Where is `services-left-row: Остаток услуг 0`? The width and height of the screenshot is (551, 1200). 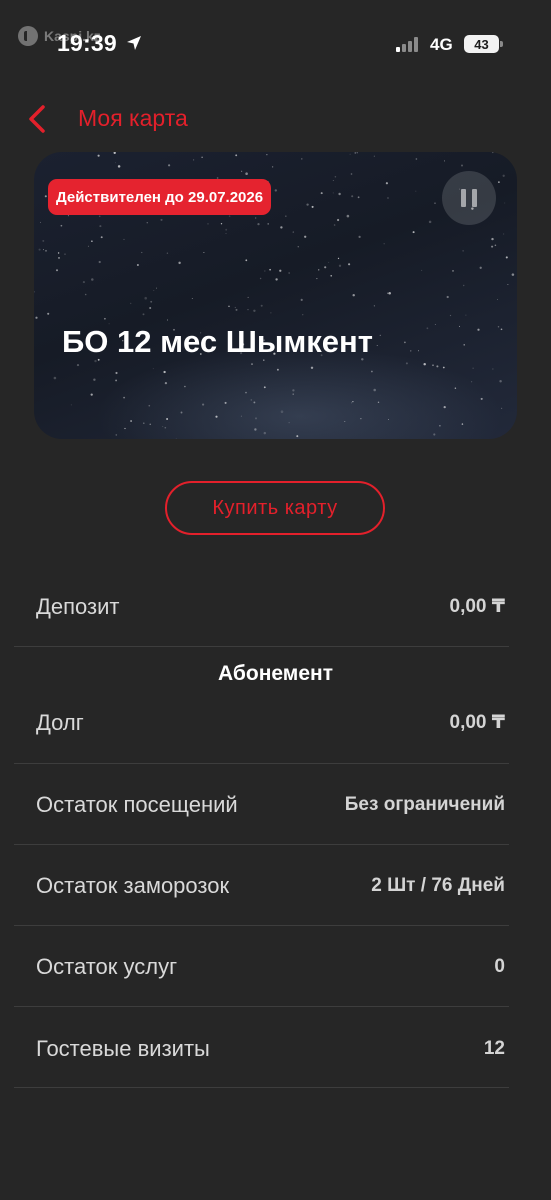
services-left-row: Остаток услуг 0 is located at coordinates (261, 966).